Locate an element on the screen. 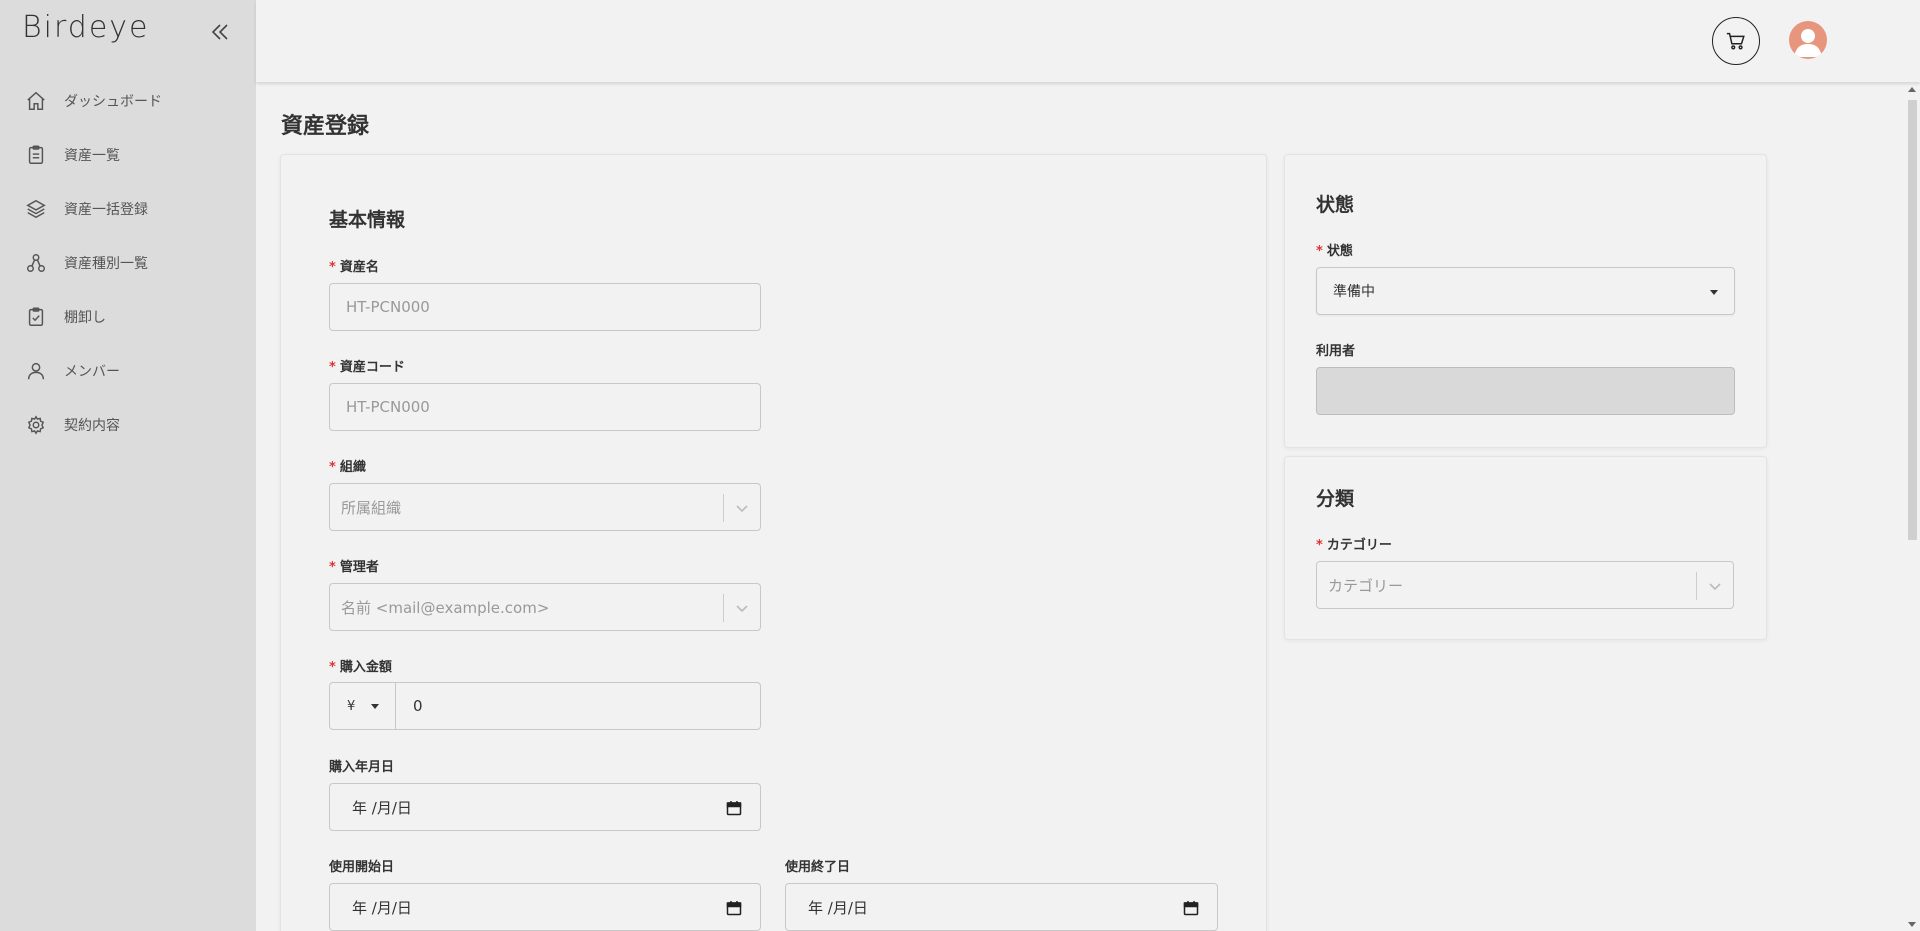 The width and height of the screenshot is (1920, 931). price-value: 0 is located at coordinates (418, 706).